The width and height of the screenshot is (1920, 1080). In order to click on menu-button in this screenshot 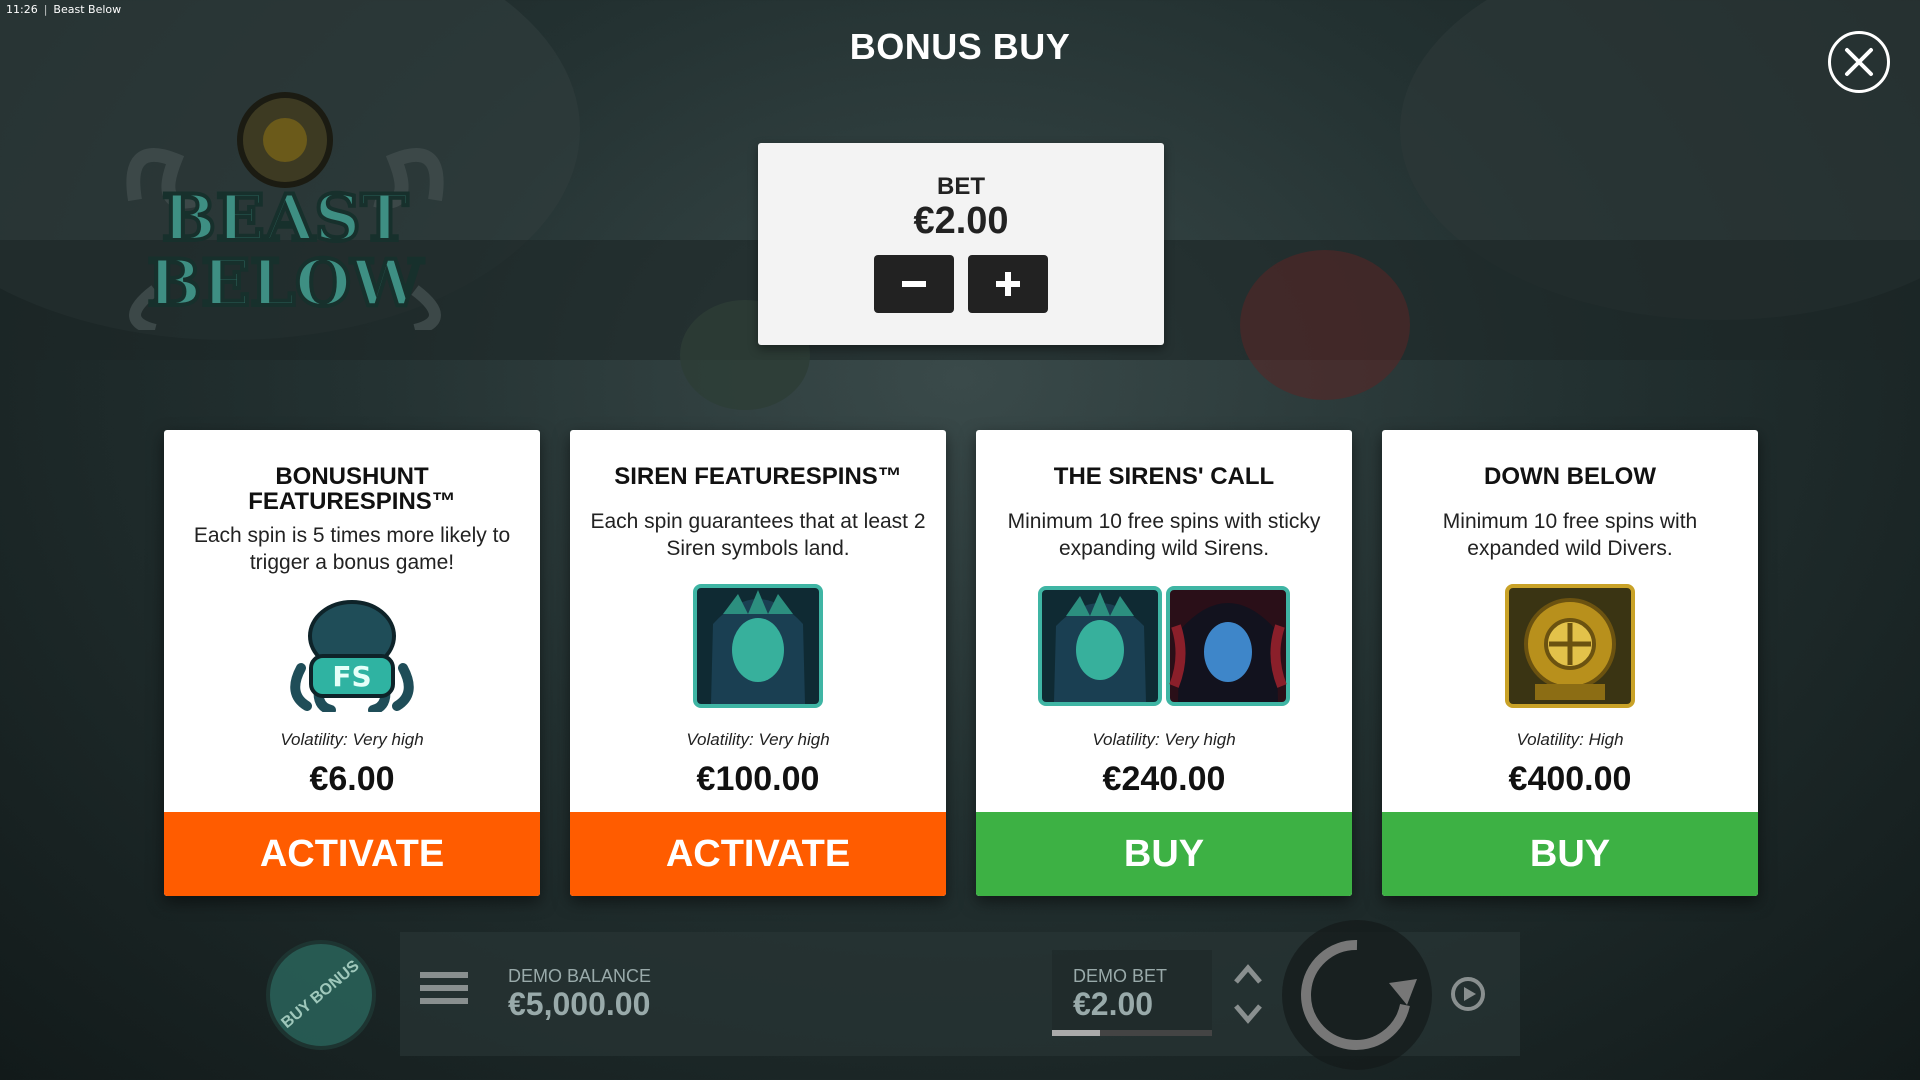, I will do `click(444, 992)`.